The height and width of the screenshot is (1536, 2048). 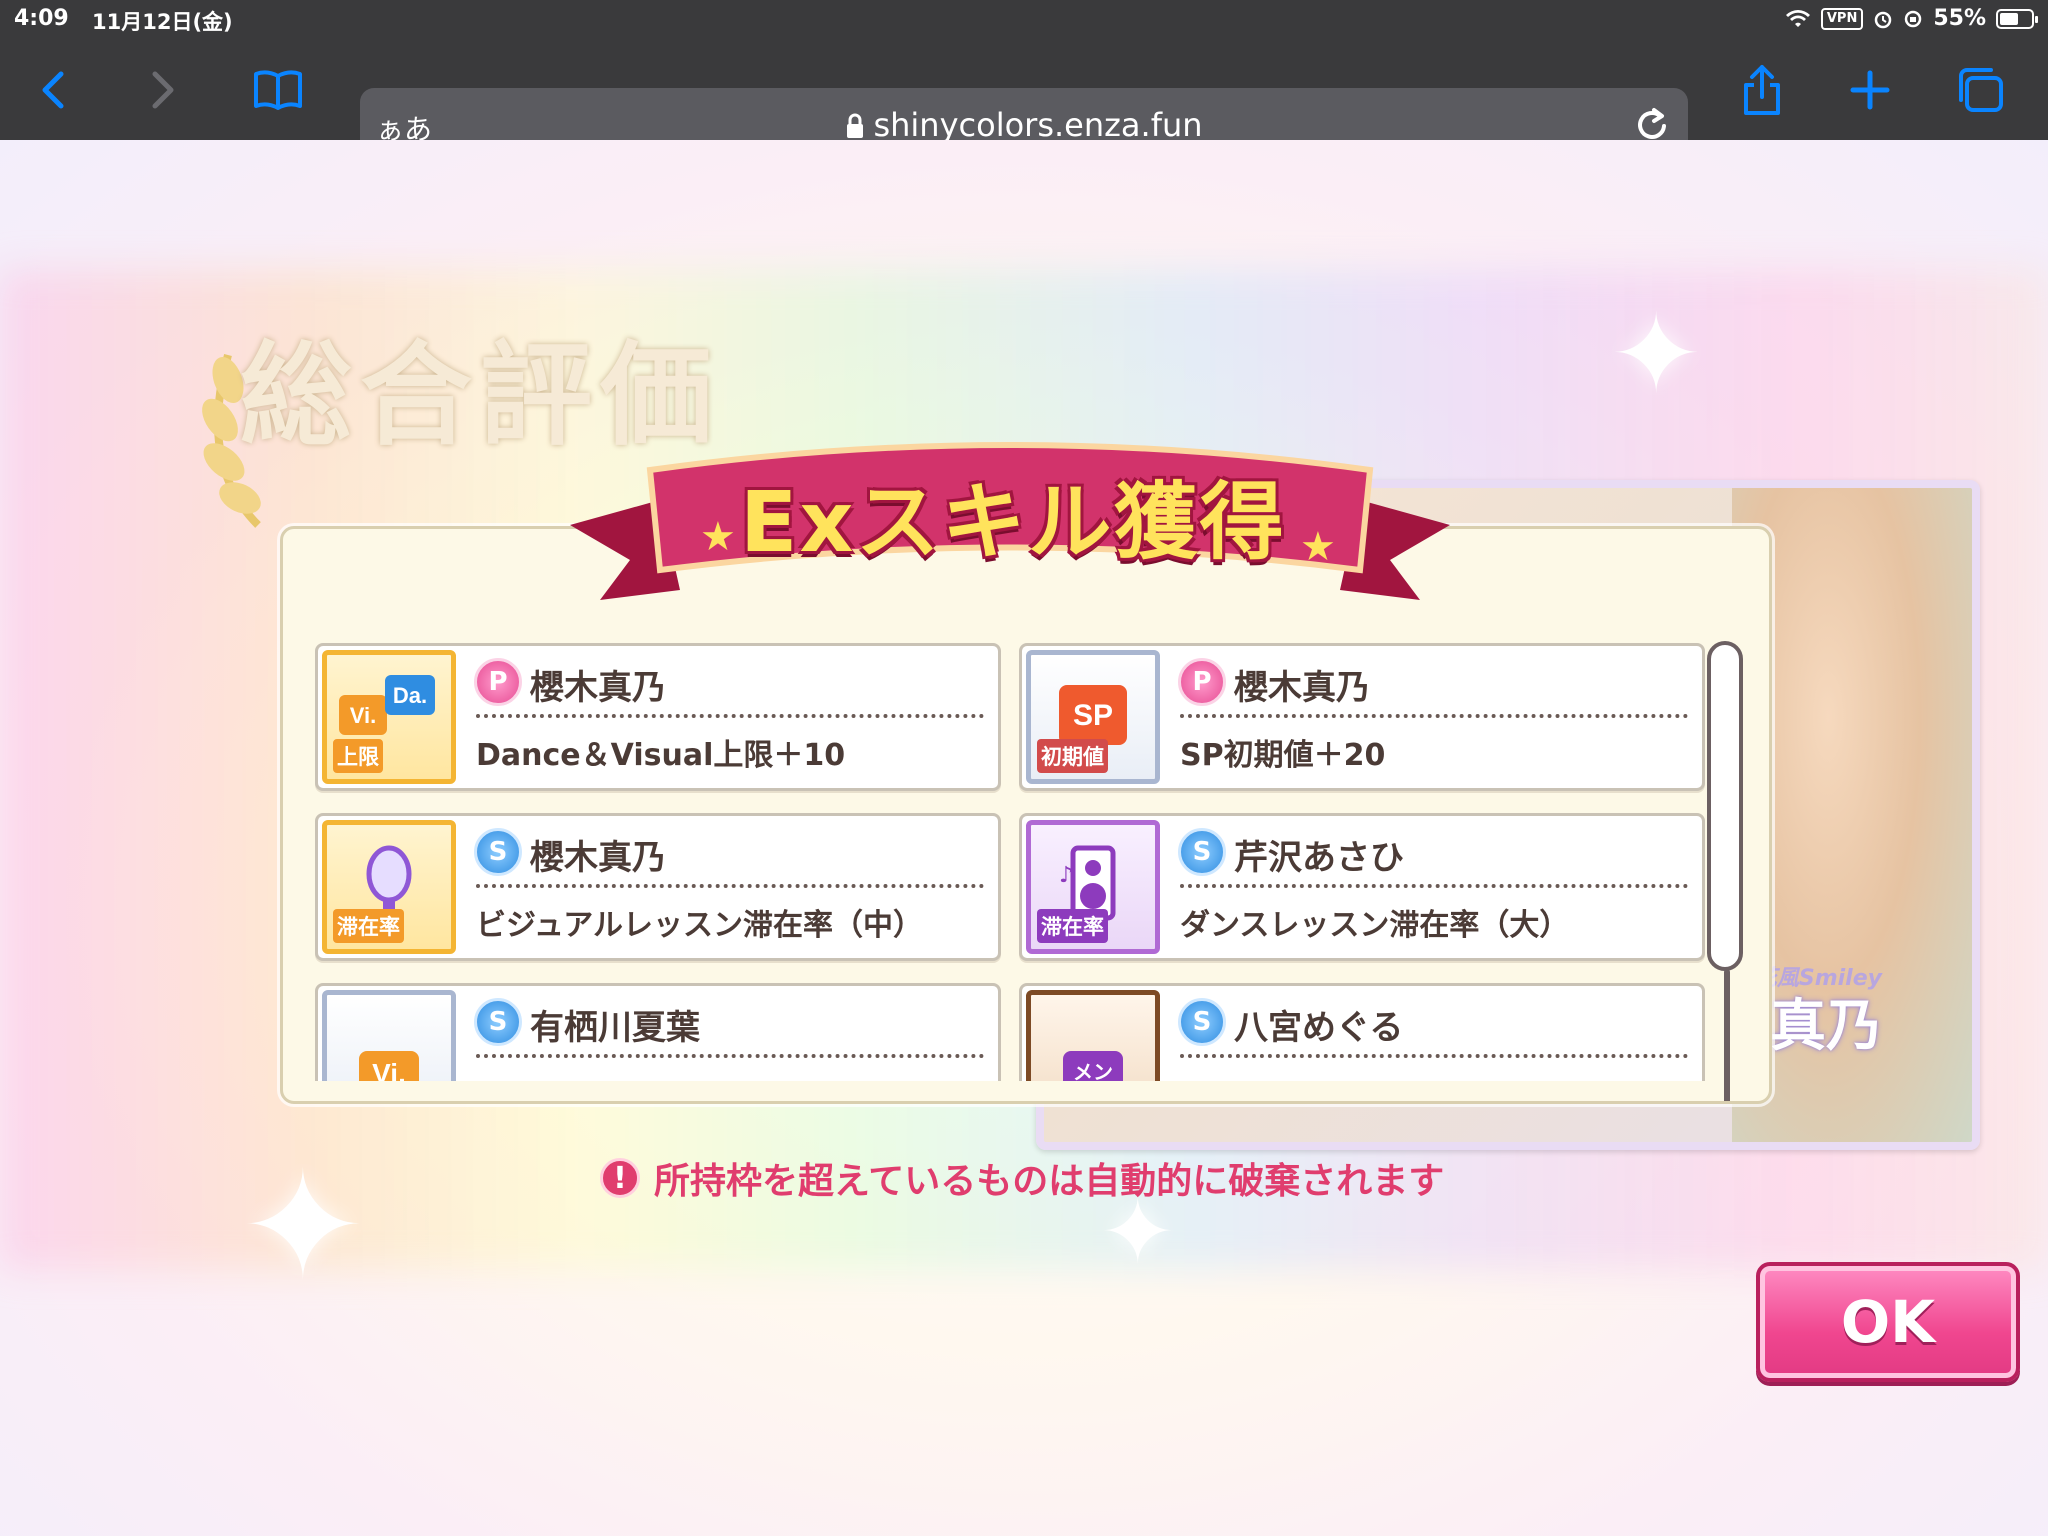 I want to click on card-idol-name: 真乃, so click(x=1826, y=1026).